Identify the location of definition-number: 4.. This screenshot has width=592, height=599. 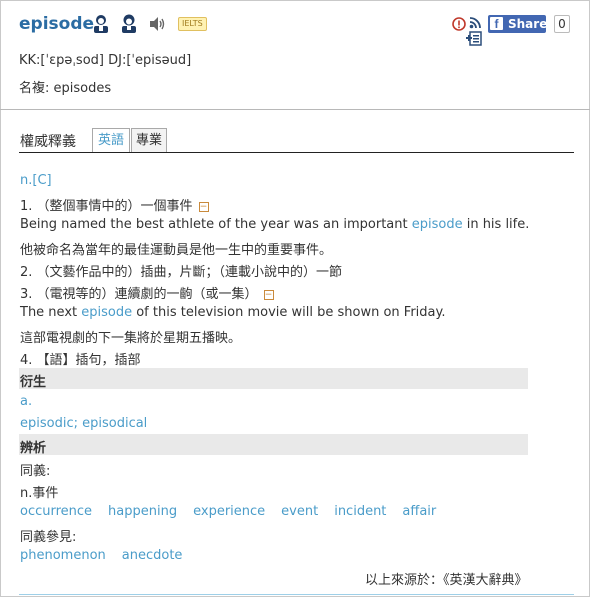
(28, 360).